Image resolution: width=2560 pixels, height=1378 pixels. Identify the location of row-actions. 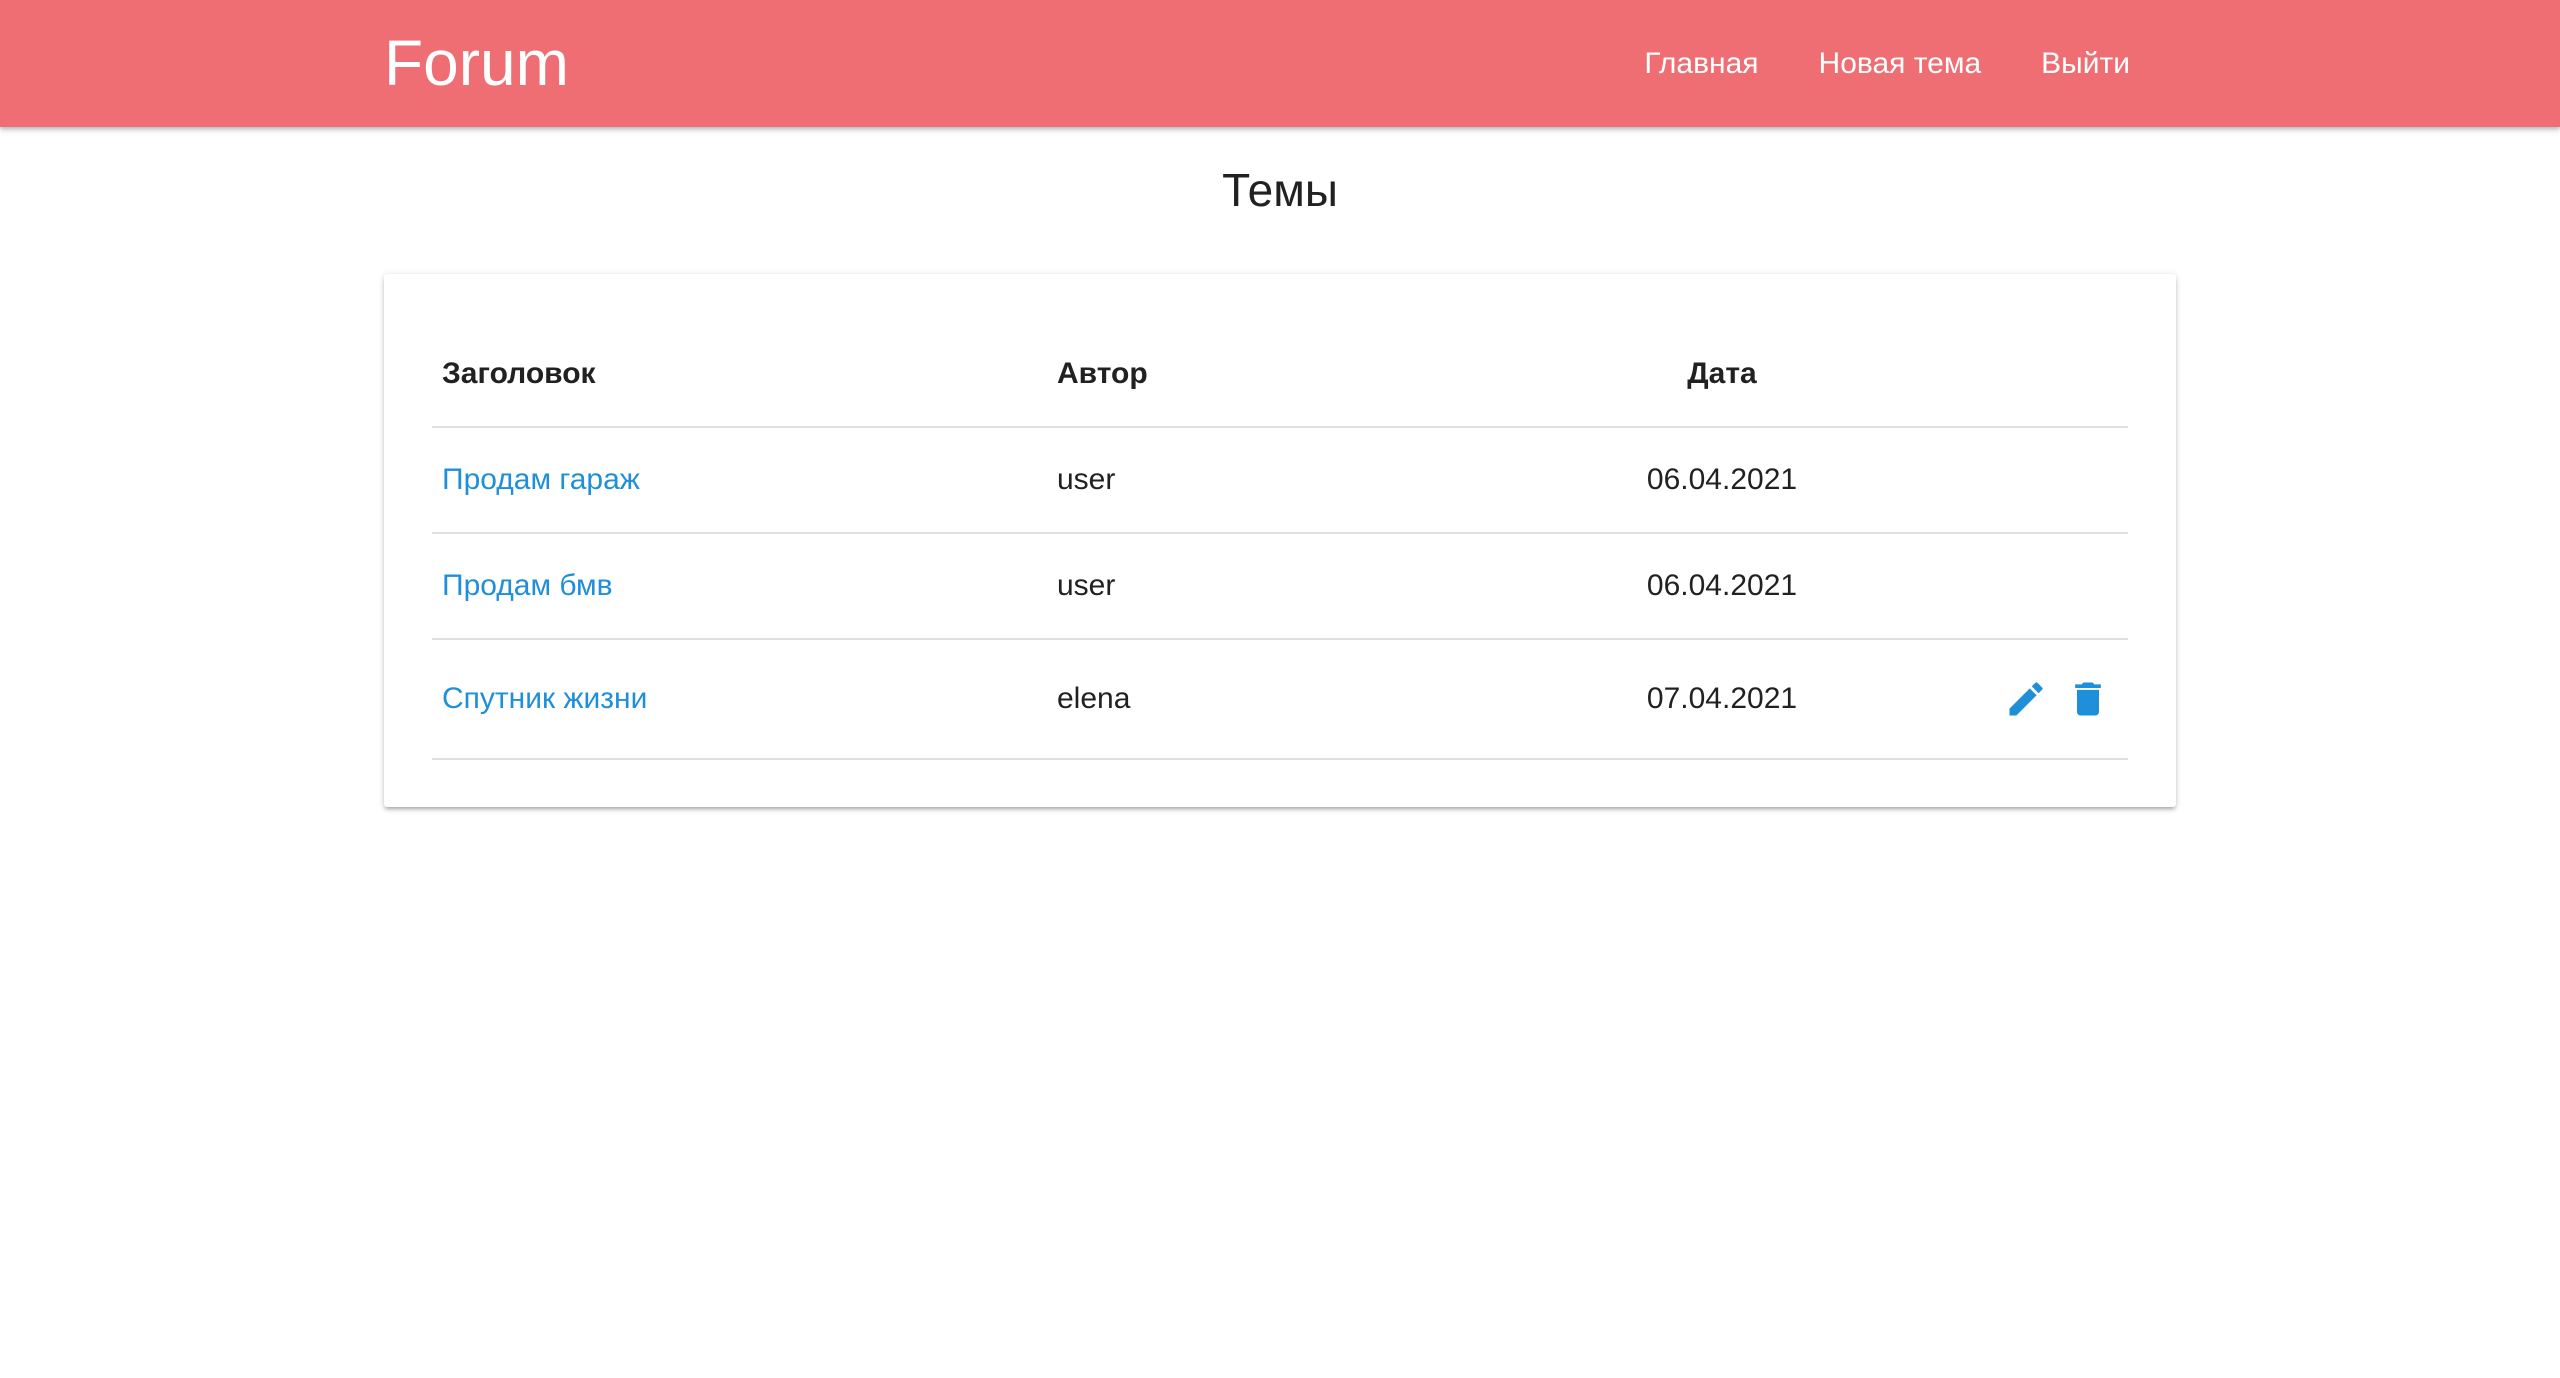
(2057, 699).